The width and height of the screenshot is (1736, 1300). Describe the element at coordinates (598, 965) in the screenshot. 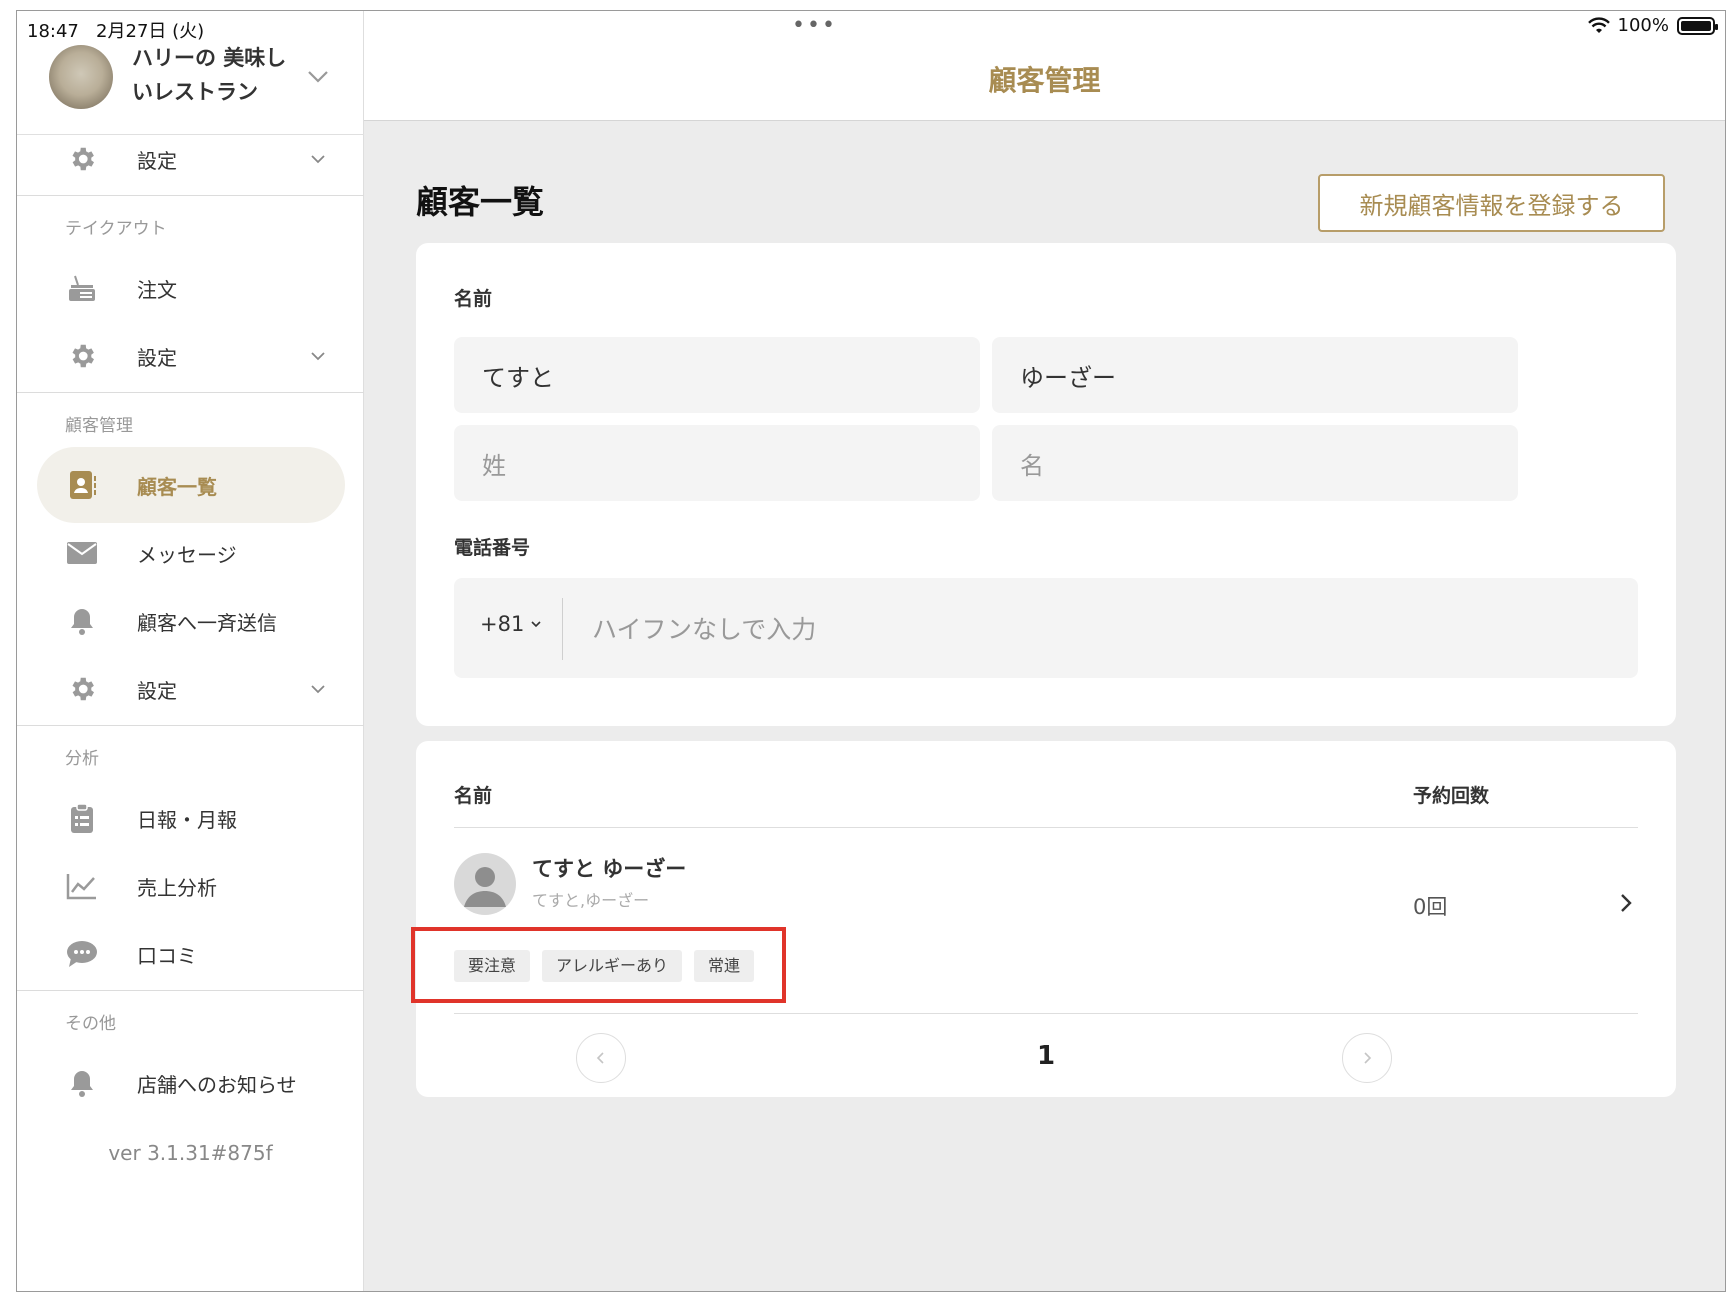

I see `tags-highlight-box` at that location.